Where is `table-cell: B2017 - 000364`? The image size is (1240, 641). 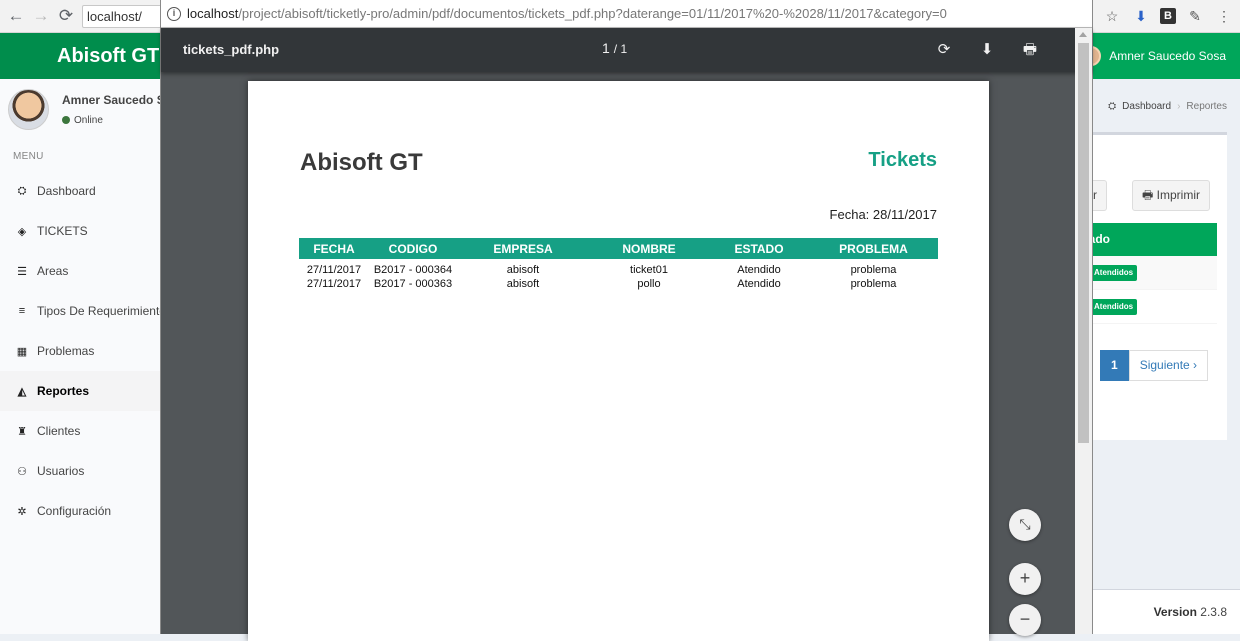
table-cell: B2017 - 000364 is located at coordinates (413, 270).